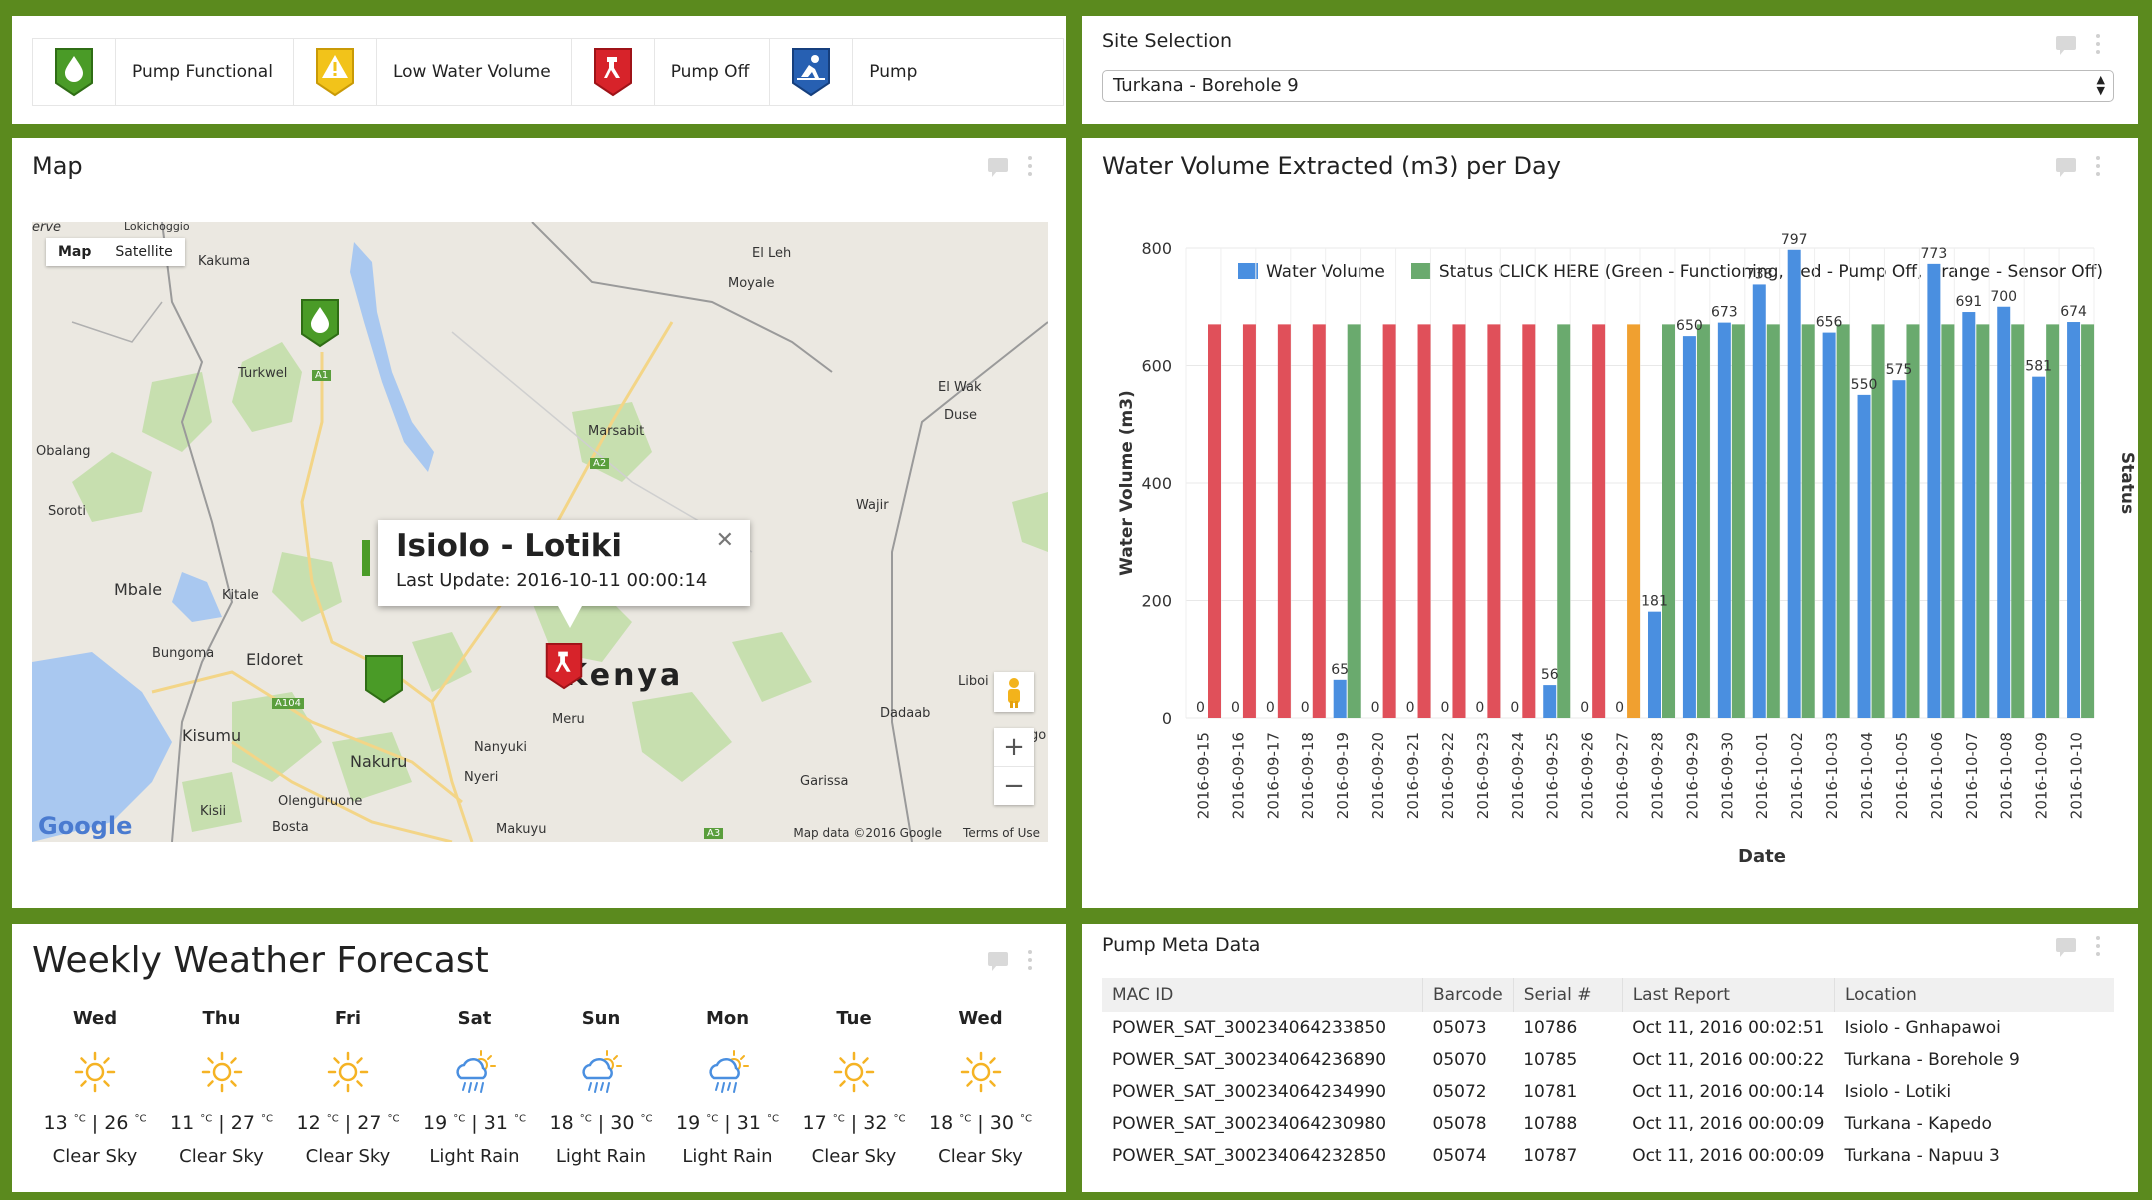 The image size is (2152, 1200). I want to click on terms-of-use-link: Terms of Use, so click(1001, 833).